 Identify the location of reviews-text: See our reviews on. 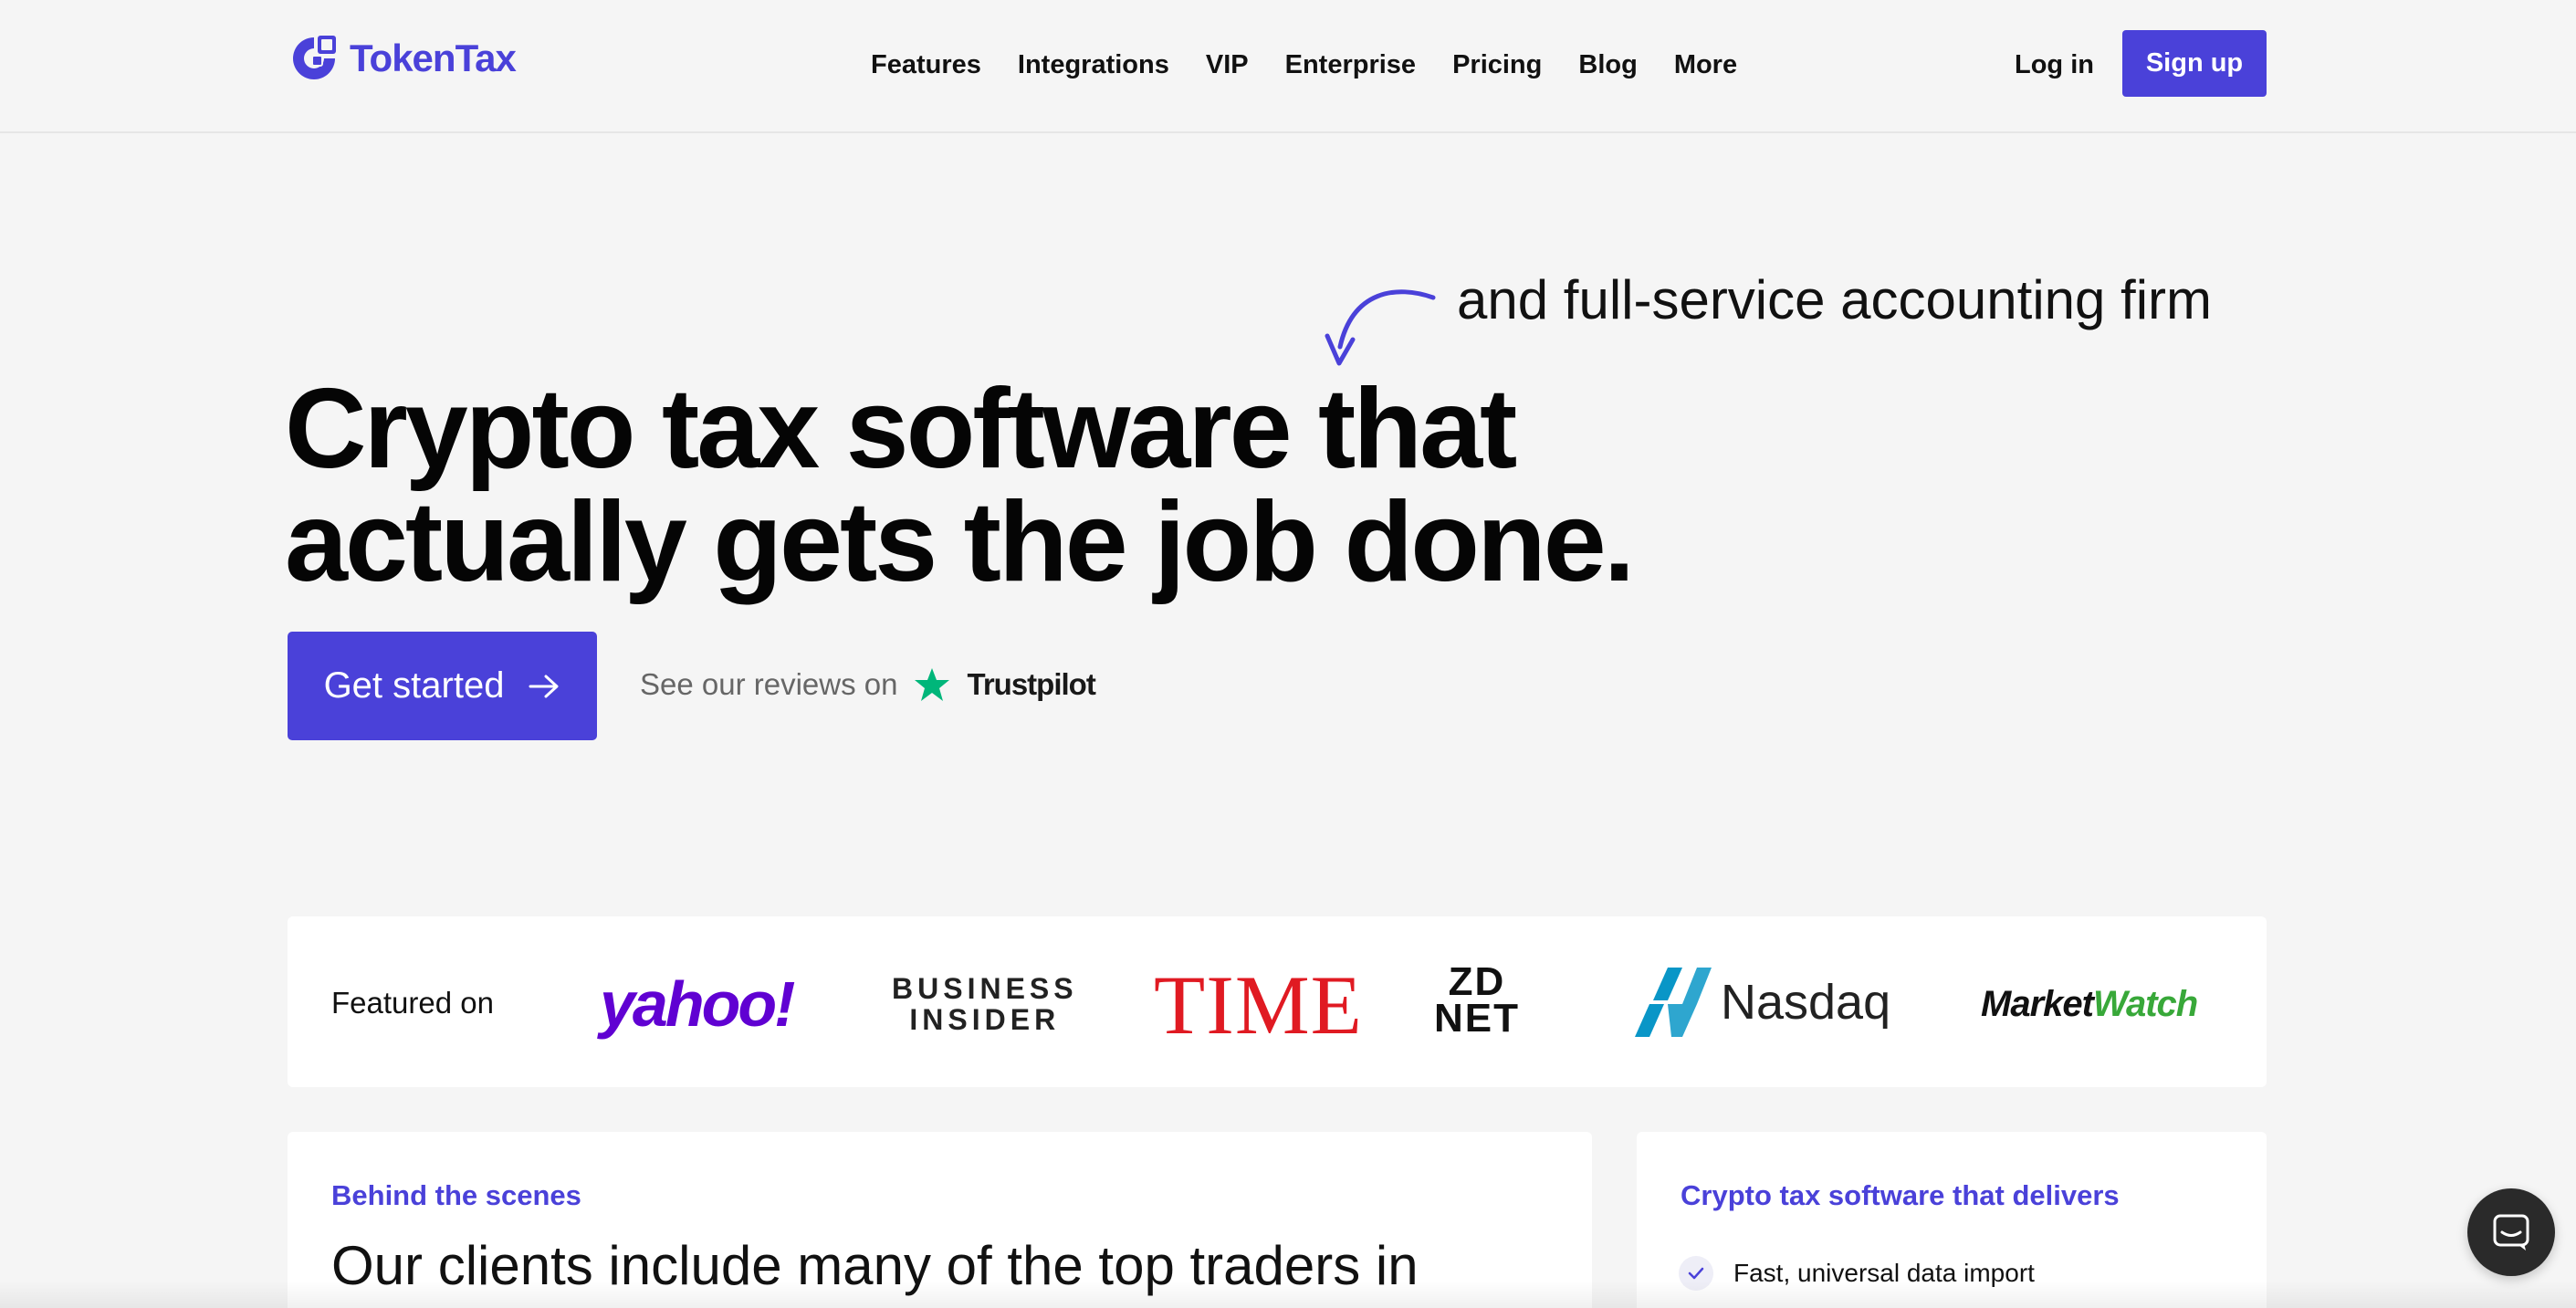
(769, 684).